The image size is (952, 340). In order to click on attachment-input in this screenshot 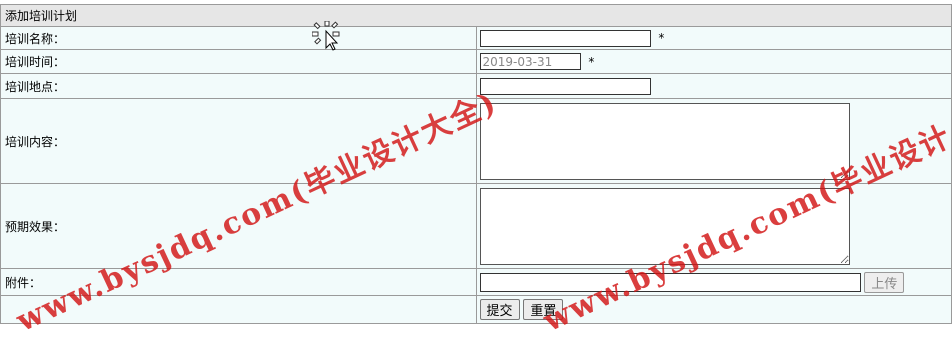, I will do `click(670, 282)`.